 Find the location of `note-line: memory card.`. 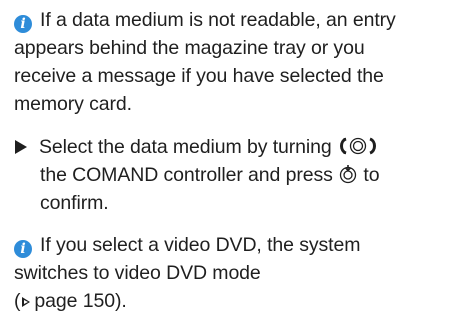

note-line: memory card. is located at coordinates (73, 104).